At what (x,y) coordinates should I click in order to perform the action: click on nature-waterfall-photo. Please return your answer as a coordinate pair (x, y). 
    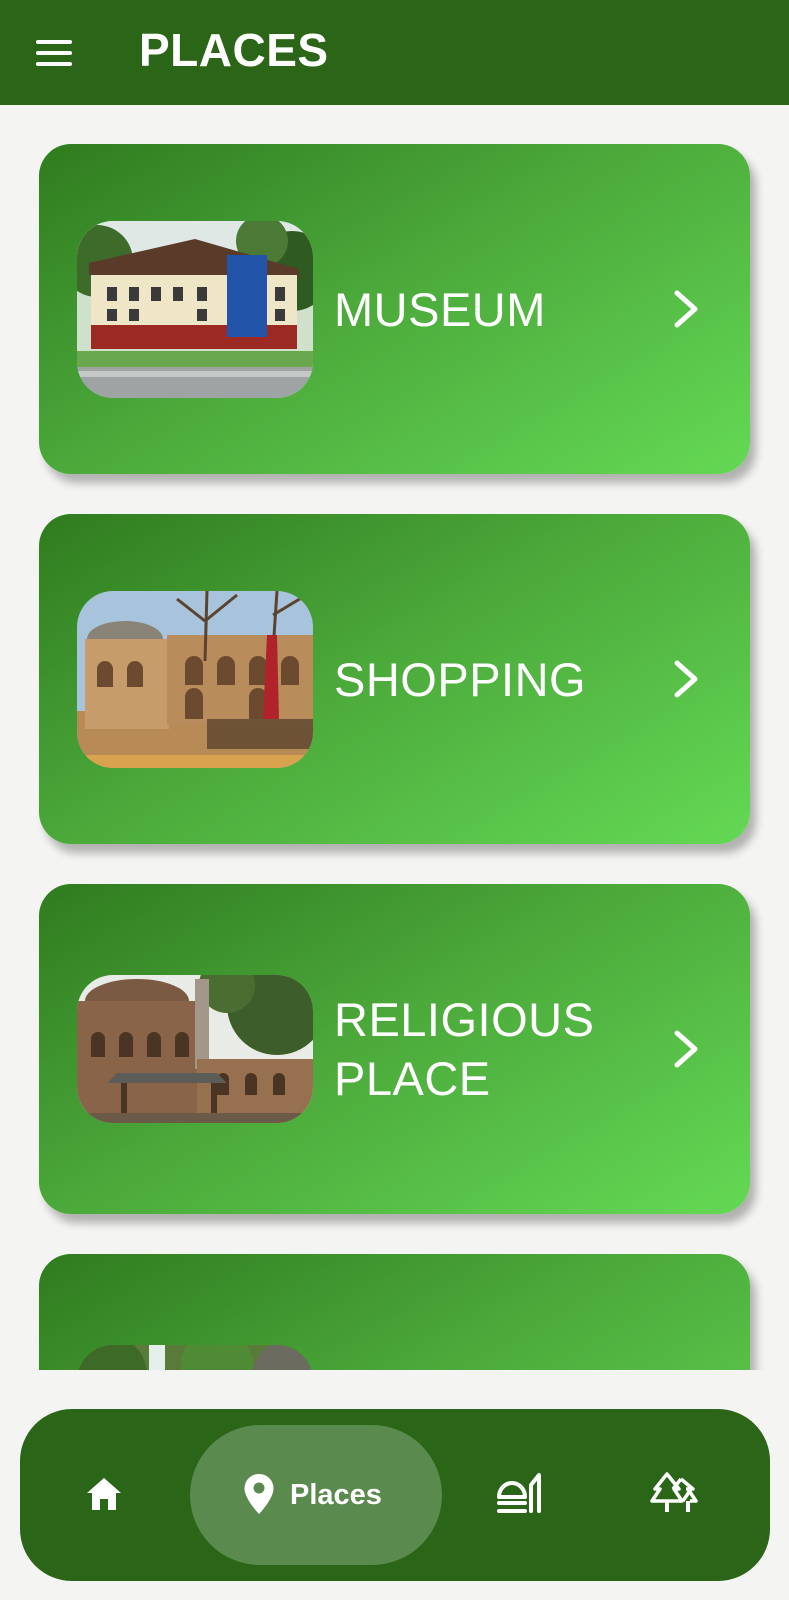
    Looking at the image, I should click on (195, 1357).